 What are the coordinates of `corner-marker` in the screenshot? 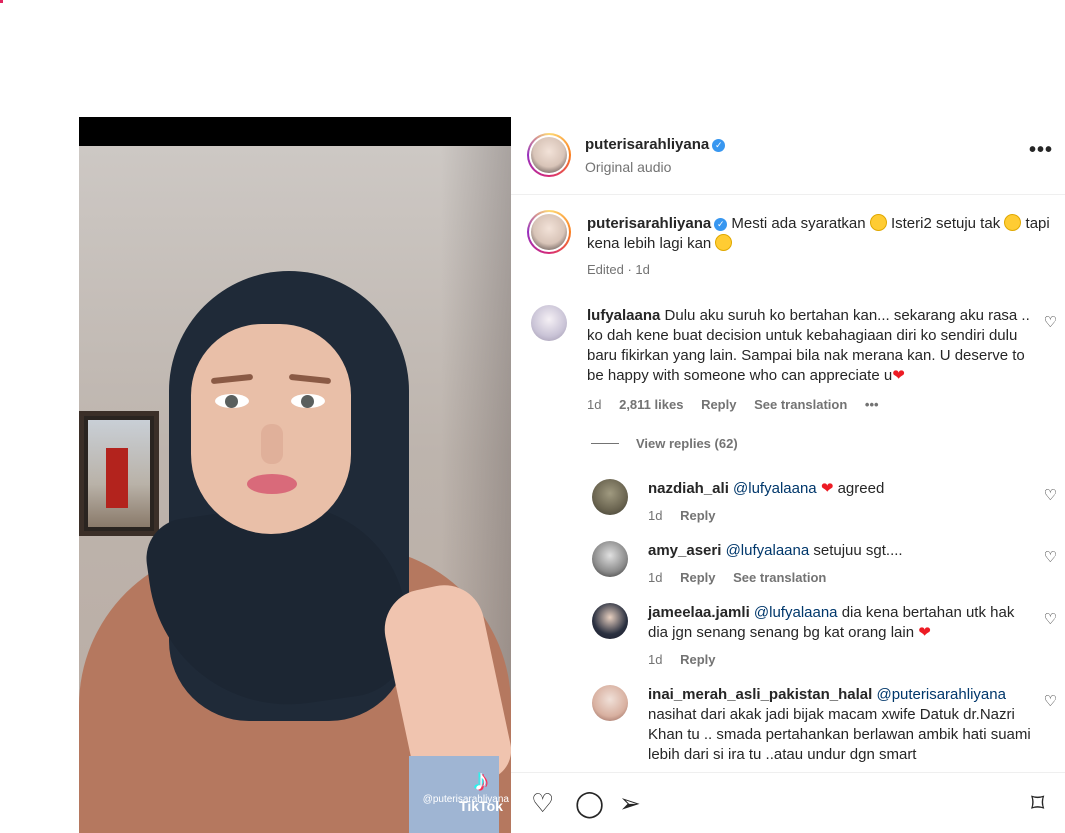 It's located at (1, 1).